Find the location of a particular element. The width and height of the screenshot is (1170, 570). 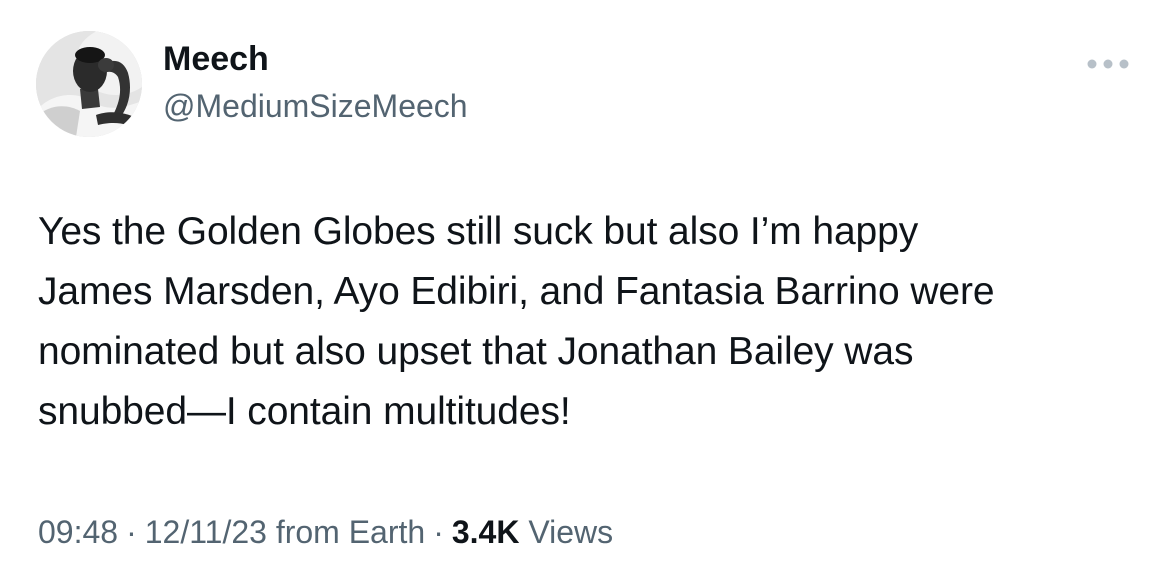

profile-photo-icon is located at coordinates (89, 84).